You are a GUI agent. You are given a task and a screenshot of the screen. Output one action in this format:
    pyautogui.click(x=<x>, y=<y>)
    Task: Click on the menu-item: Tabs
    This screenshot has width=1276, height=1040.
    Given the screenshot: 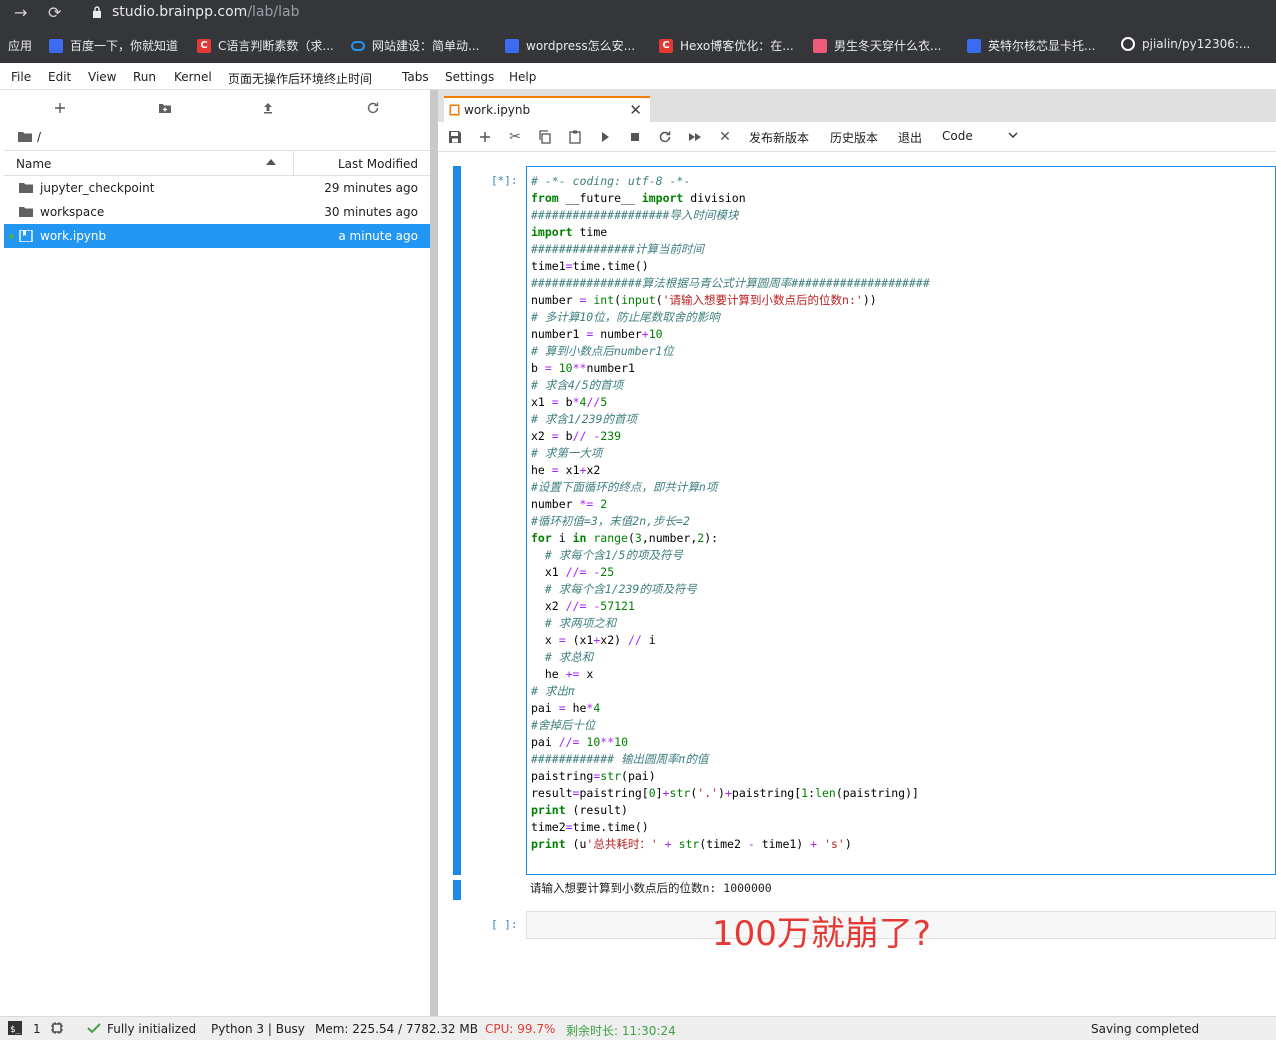 What is the action you would take?
    pyautogui.click(x=415, y=77)
    